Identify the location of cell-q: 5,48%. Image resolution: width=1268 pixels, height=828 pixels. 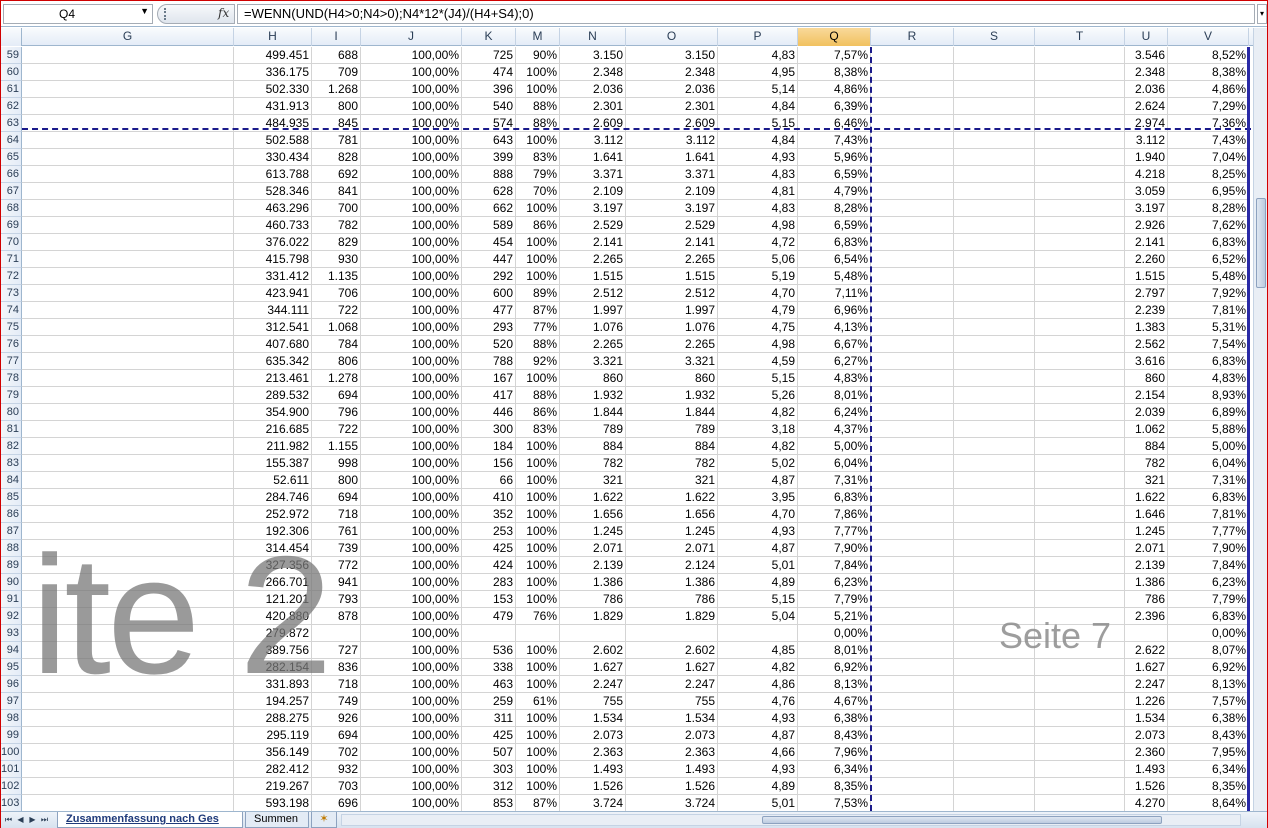
(834, 276).